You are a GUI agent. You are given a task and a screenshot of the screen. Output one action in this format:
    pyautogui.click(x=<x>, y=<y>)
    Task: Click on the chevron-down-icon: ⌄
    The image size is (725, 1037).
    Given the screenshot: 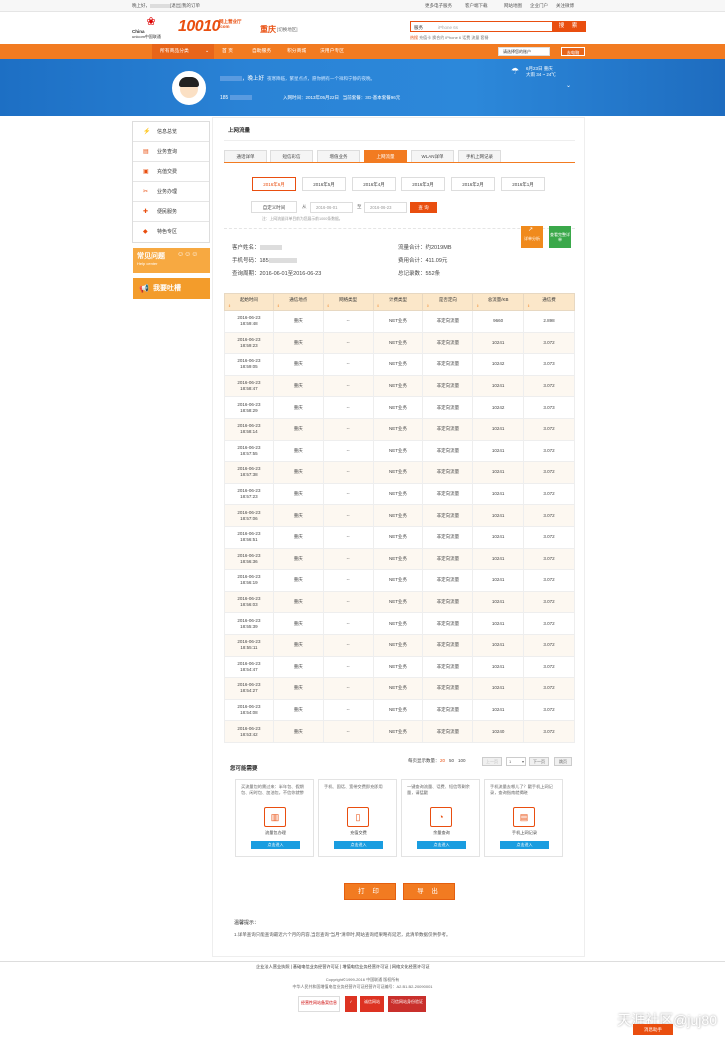 What is the action you would take?
    pyautogui.click(x=568, y=85)
    